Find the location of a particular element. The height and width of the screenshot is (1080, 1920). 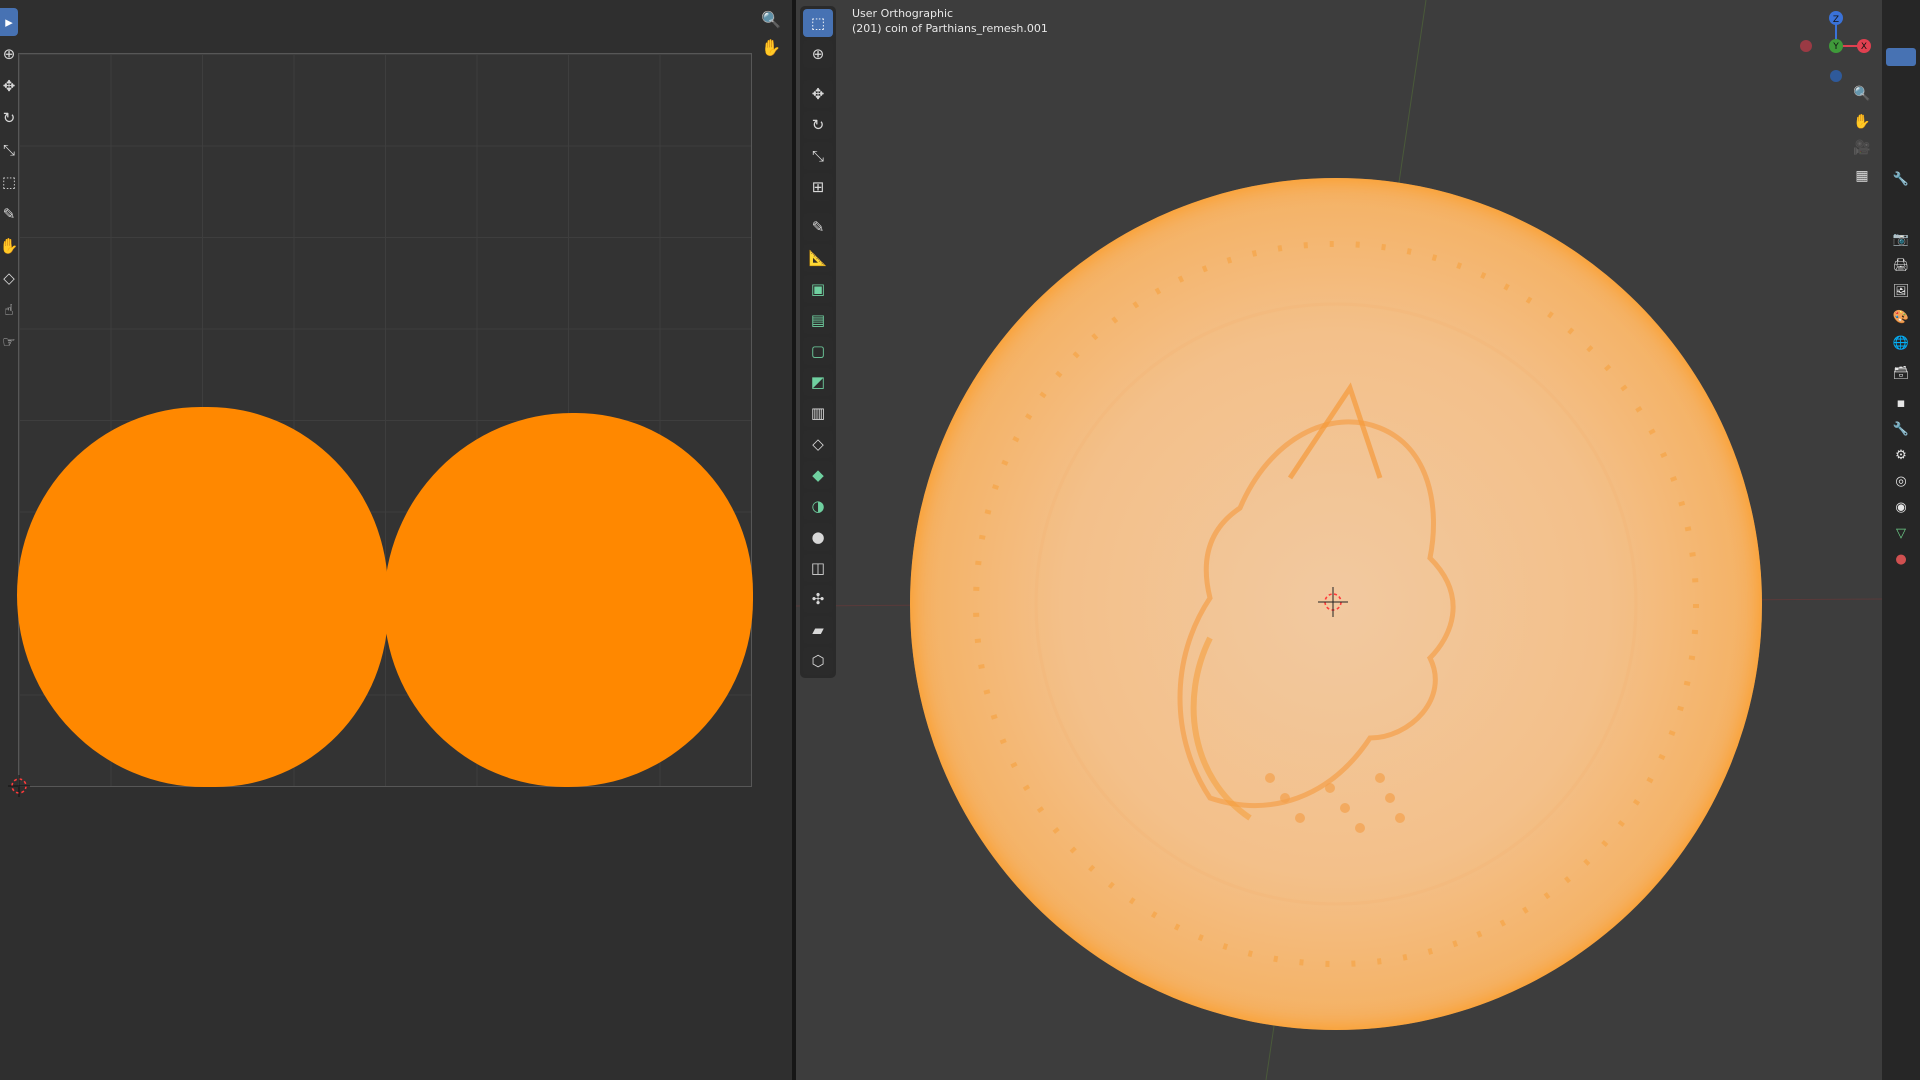

camera-icon: 🎥 is located at coordinates (1862, 148).